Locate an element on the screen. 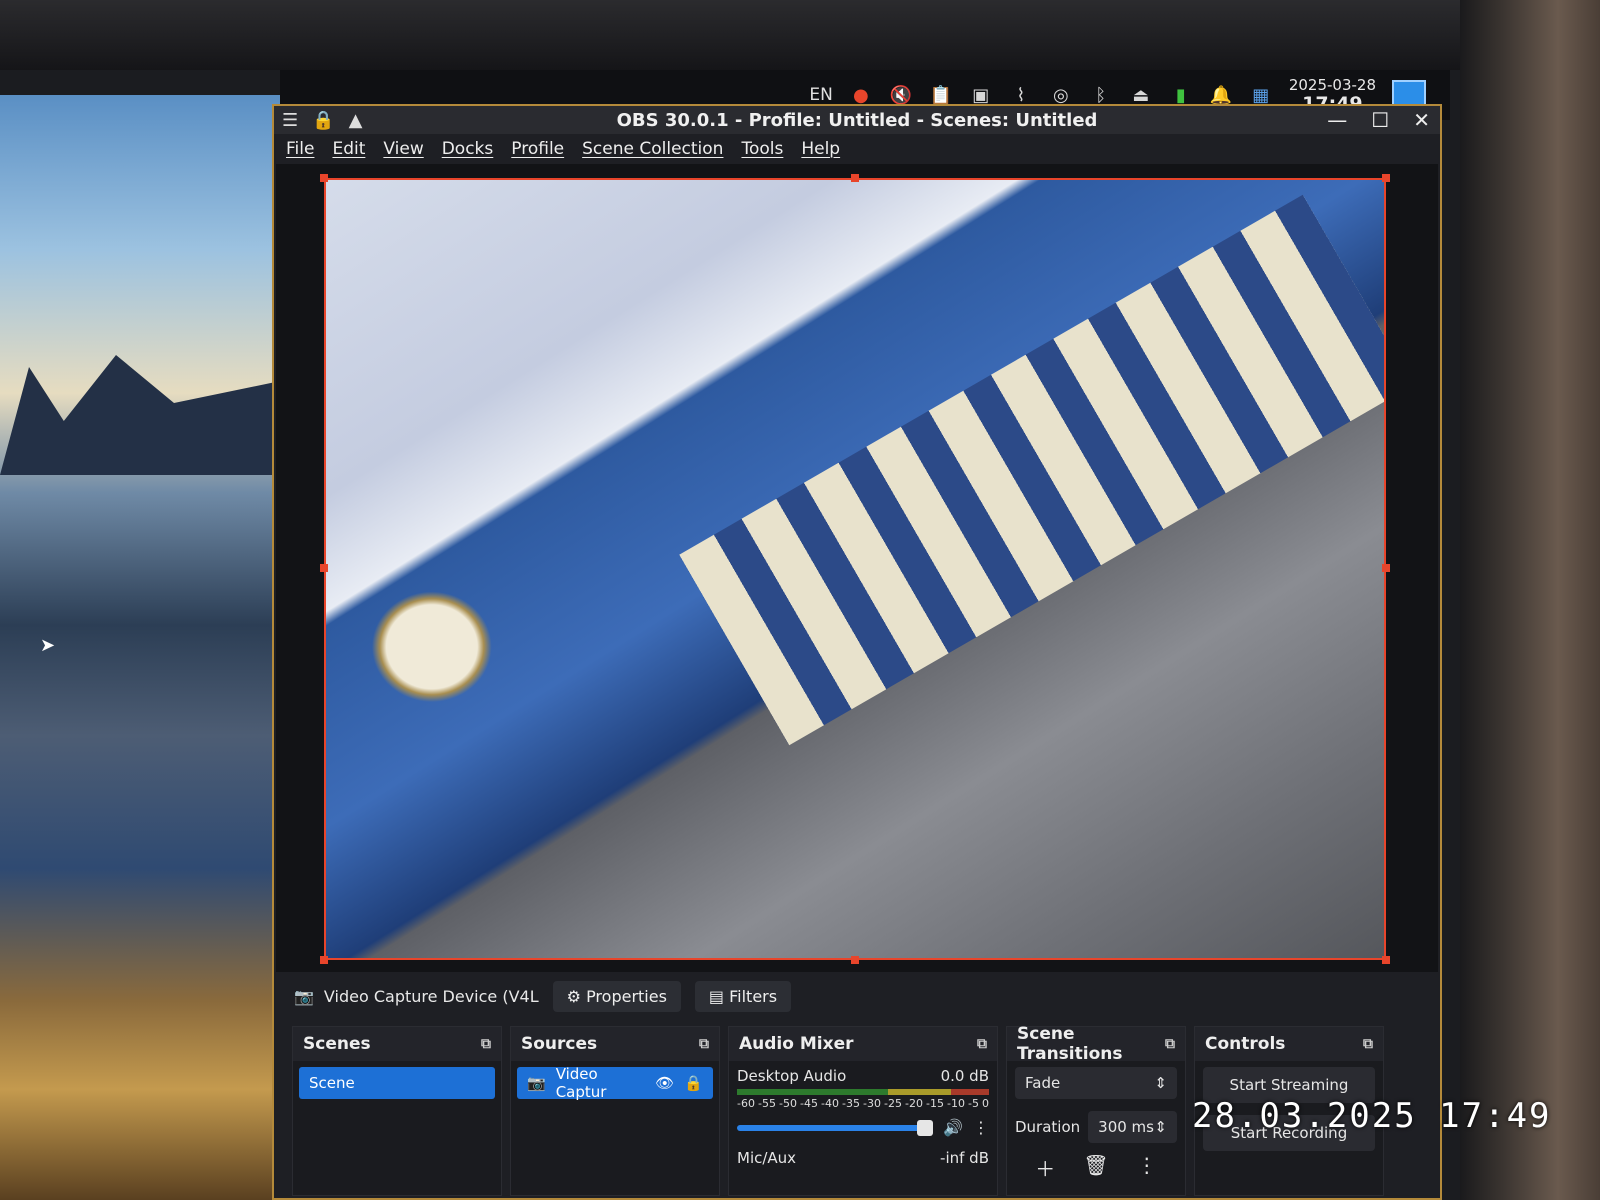  selected-source-name: Video Capture Device (V4L is located at coordinates (431, 996).